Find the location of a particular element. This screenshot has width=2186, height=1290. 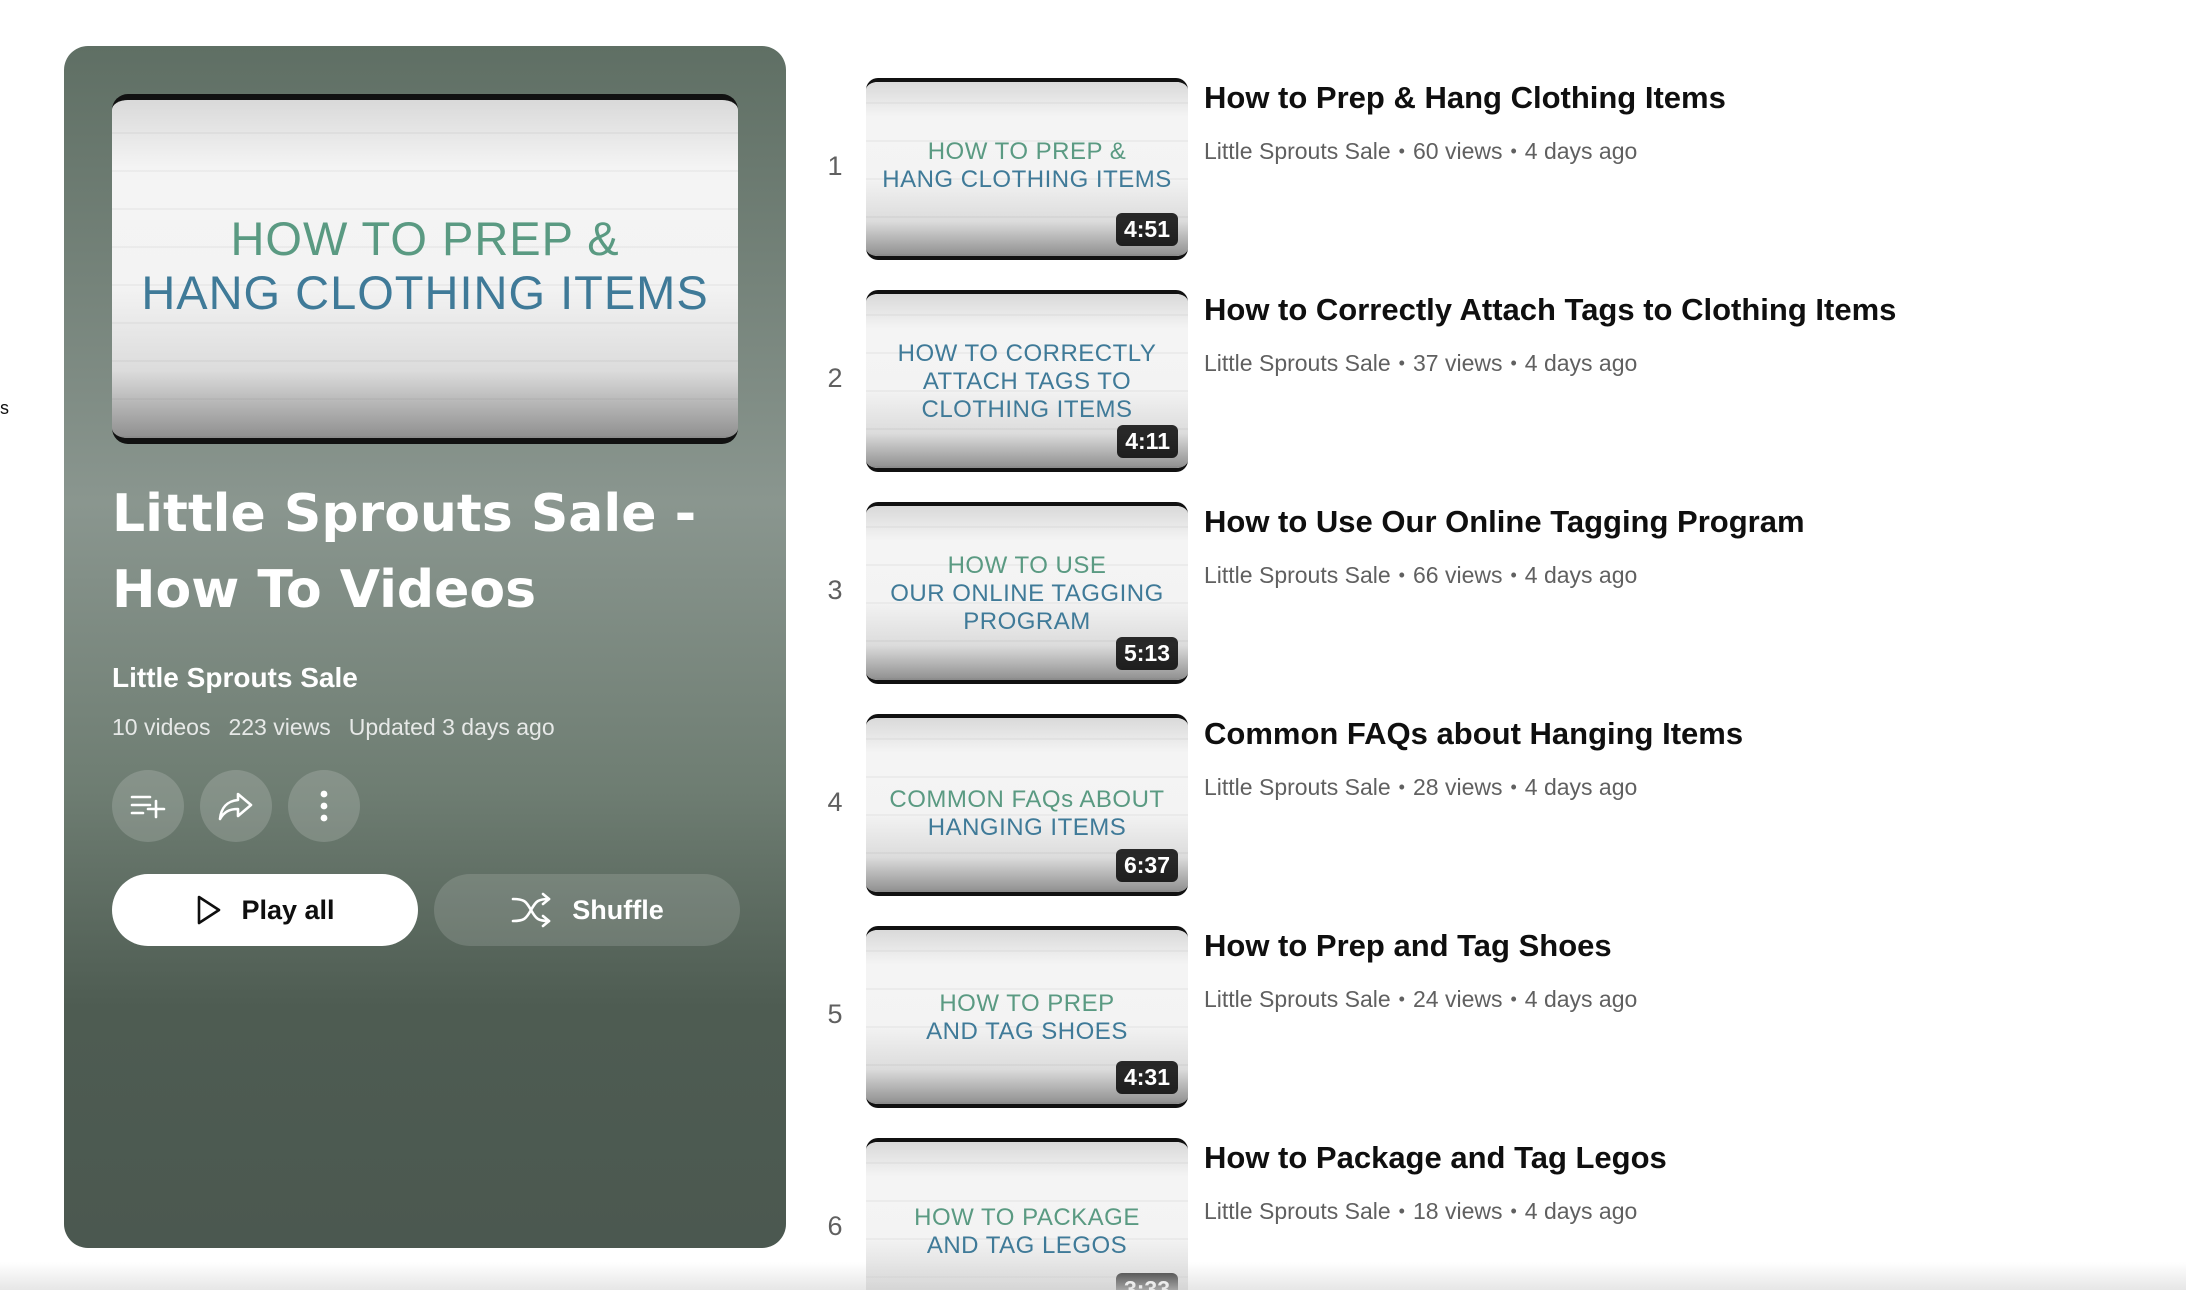

share-button is located at coordinates (236, 806).